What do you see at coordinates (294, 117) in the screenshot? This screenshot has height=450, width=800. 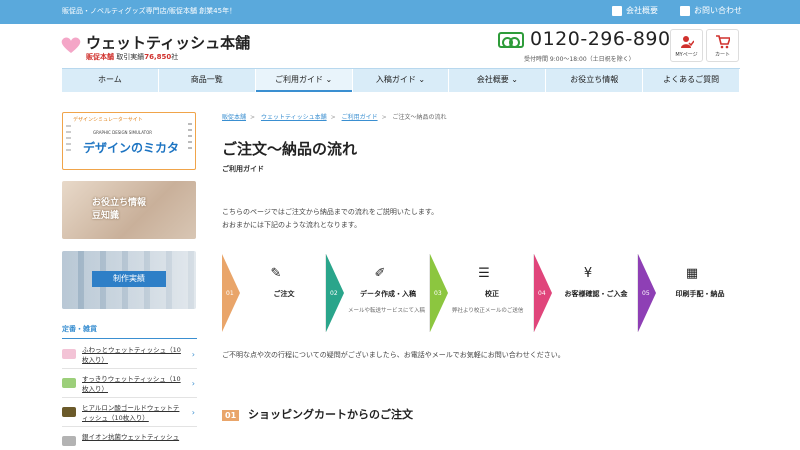 I see `breadcrumb-link: ウェットティッシュ本舗` at bounding box center [294, 117].